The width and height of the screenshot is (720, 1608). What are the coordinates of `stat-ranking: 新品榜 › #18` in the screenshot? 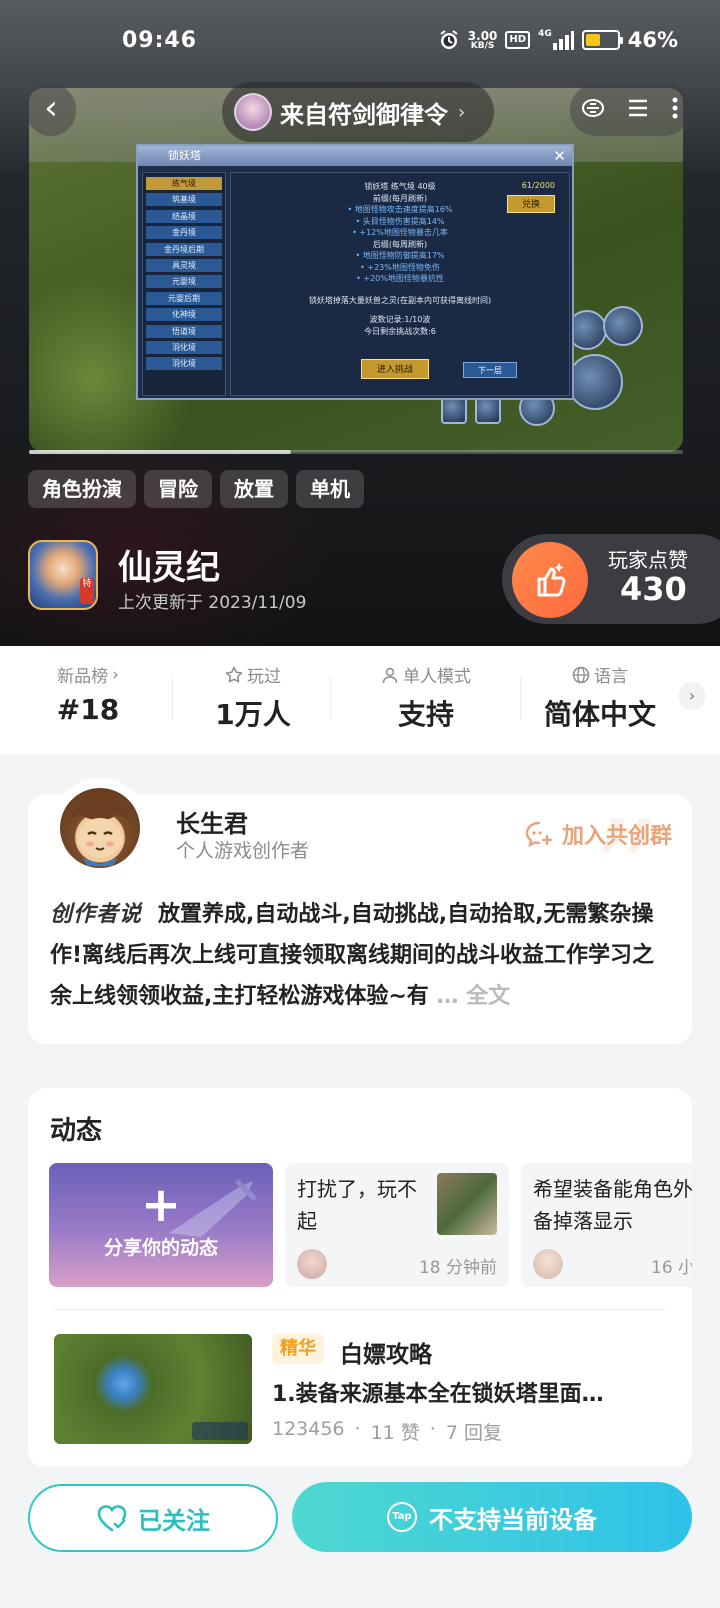 It's located at (88, 694).